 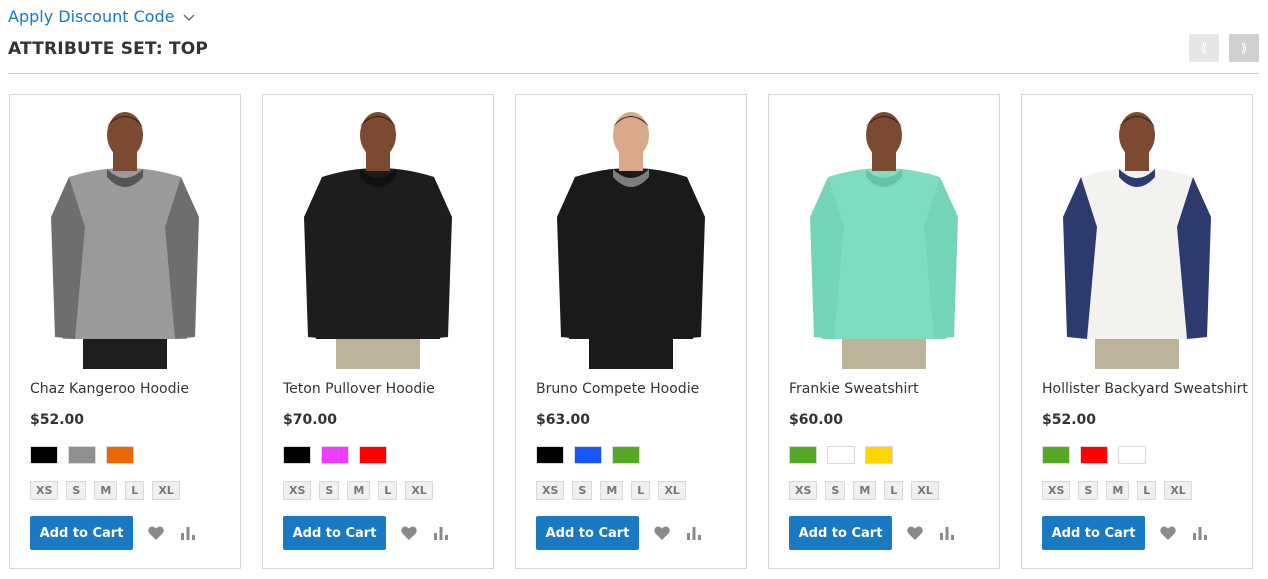 I want to click on section-divider, so click(x=633, y=73).